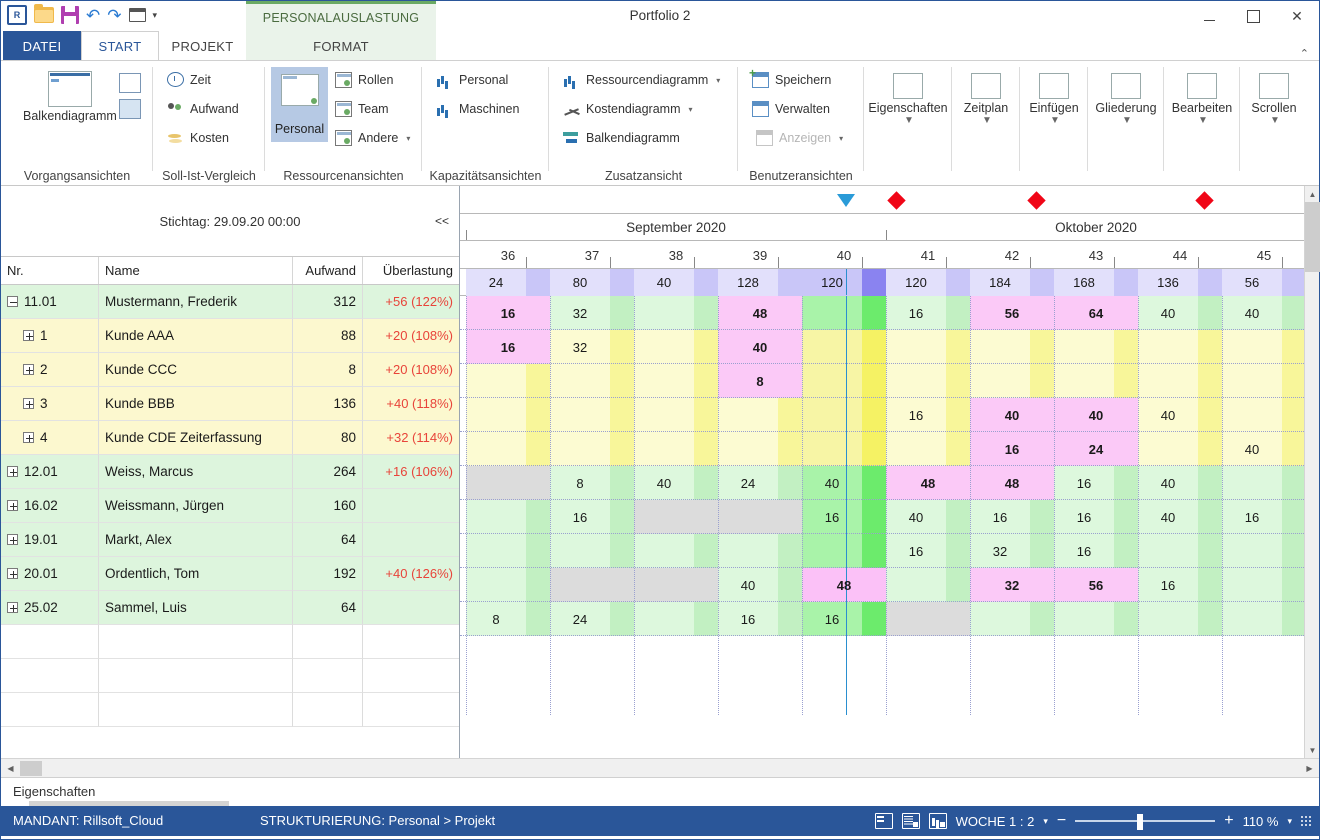  Describe the element at coordinates (189, 79) in the screenshot. I see `zeit-button: Zeit` at that location.